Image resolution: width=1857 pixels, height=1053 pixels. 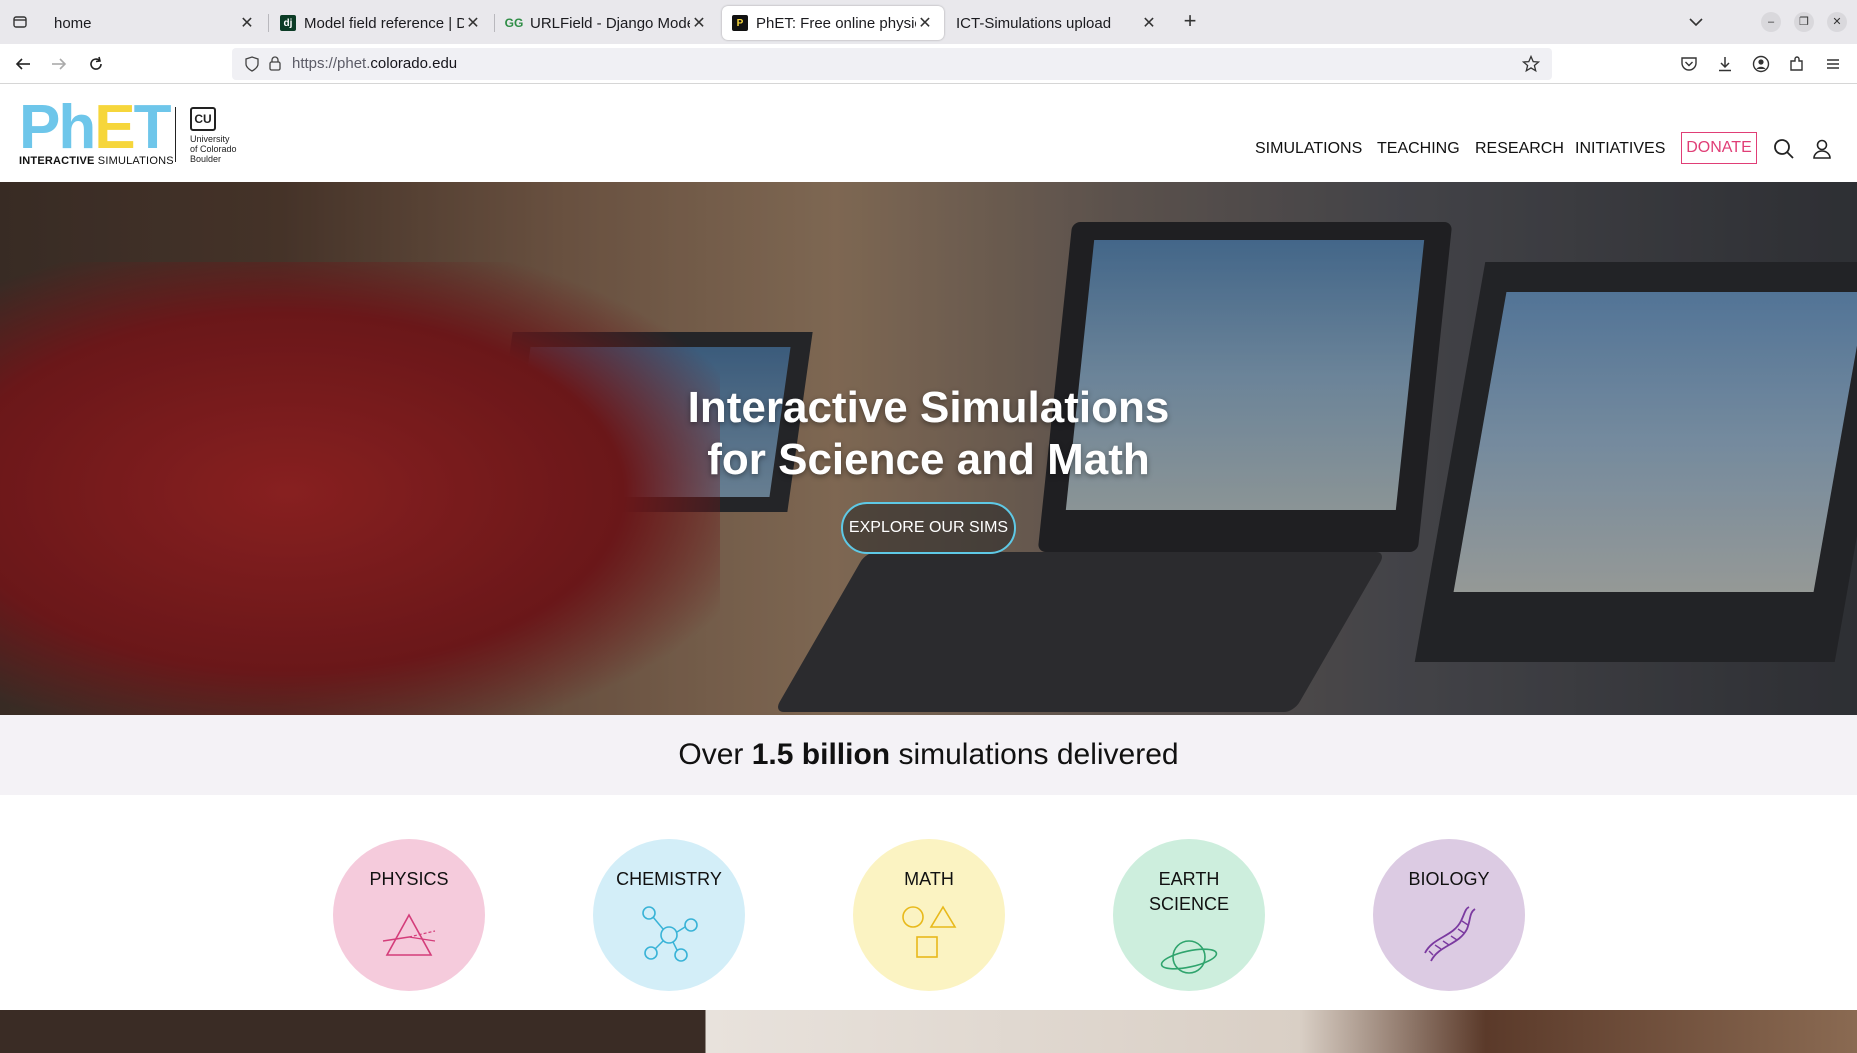 I want to click on back-arrow-icon, so click(x=23, y=64).